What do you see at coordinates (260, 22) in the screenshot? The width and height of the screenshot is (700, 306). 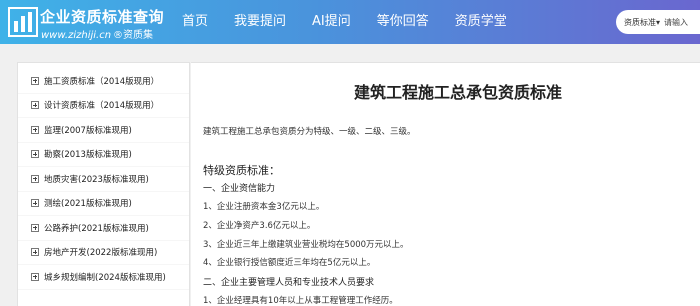 I see `nav-ask-question: 我要提问` at bounding box center [260, 22].